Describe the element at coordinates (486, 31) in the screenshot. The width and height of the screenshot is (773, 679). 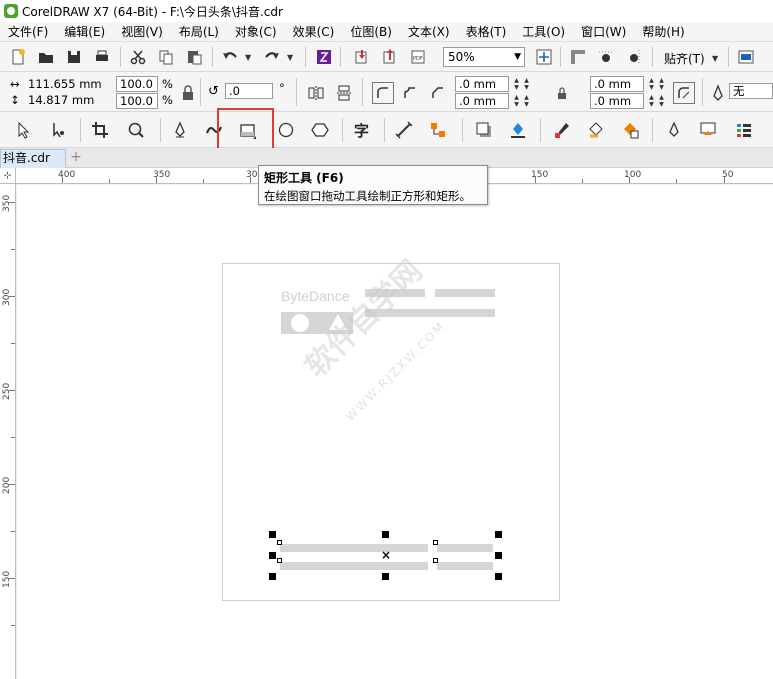
I see `menu-table: 表格(T)` at that location.